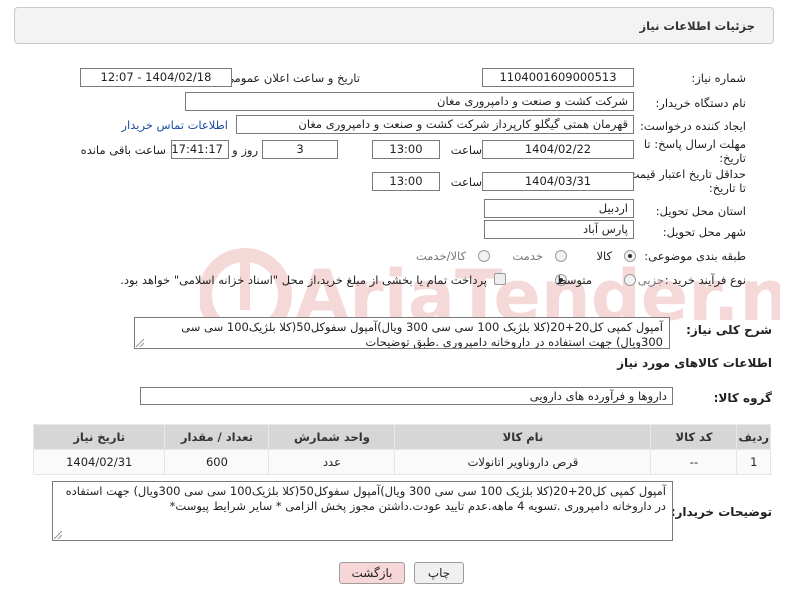 The height and width of the screenshot is (598, 788). What do you see at coordinates (604, 256) in the screenshot?
I see `category-option-goods: کالا` at bounding box center [604, 256].